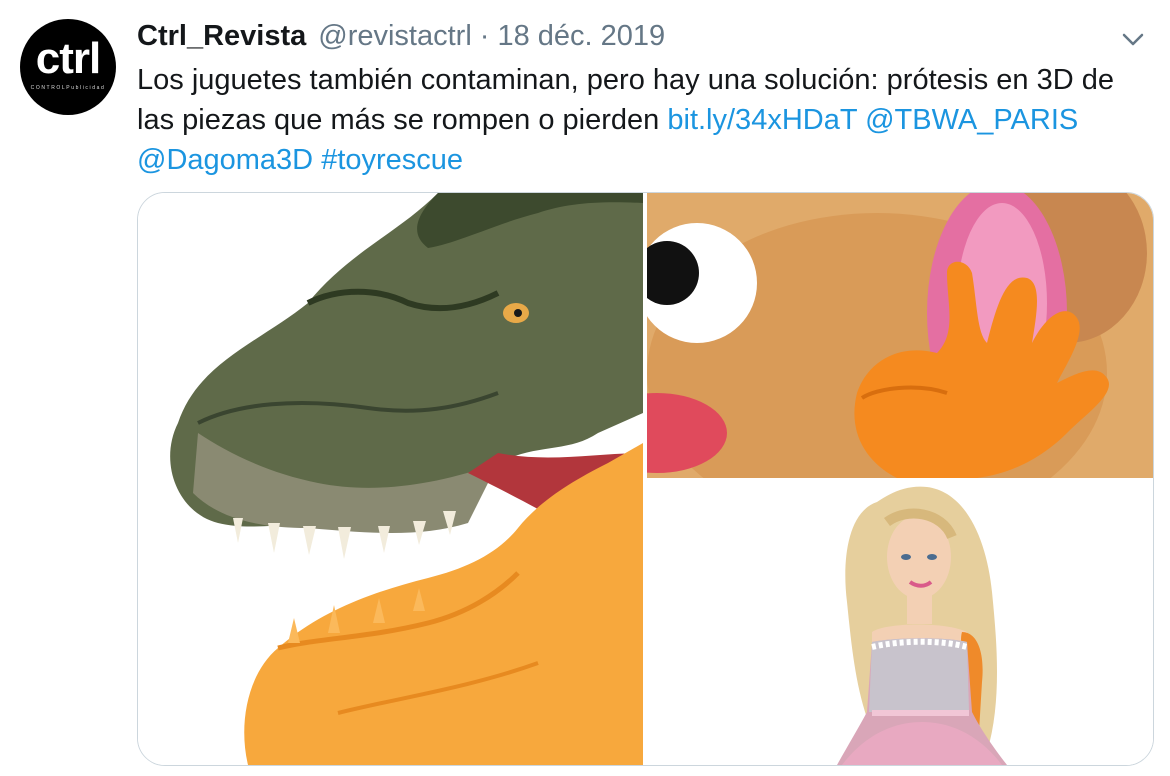 The image size is (1170, 776). Describe the element at coordinates (225, 160) in the screenshot. I see `mention-dagoma3d: @Dagoma3D` at that location.